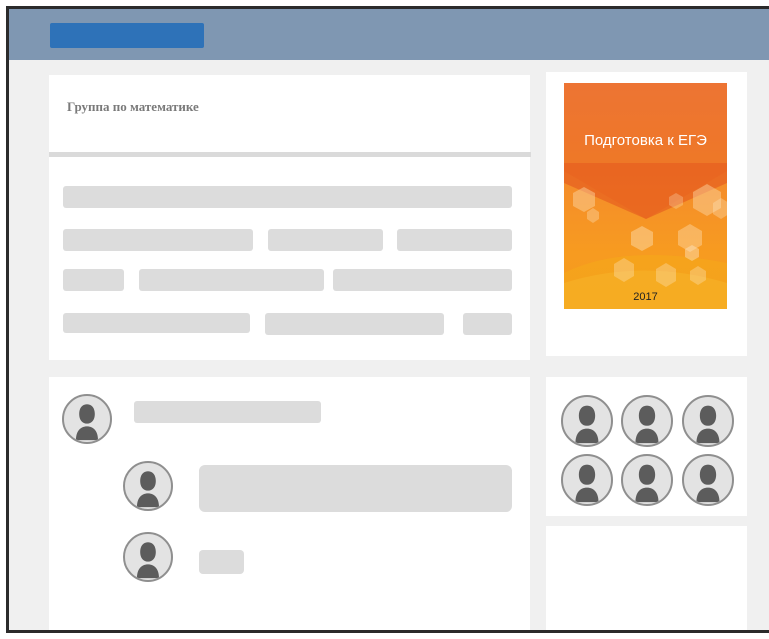 Image resolution: width=769 pixels, height=639 pixels. I want to click on poster-title: Подготовка к ЕГЭ, so click(645, 140).